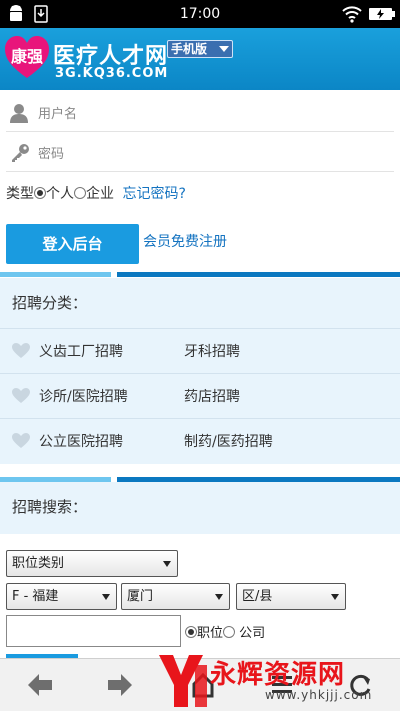 This screenshot has width=400, height=711. Describe the element at coordinates (40, 193) in the screenshot. I see `radio-personal` at that location.